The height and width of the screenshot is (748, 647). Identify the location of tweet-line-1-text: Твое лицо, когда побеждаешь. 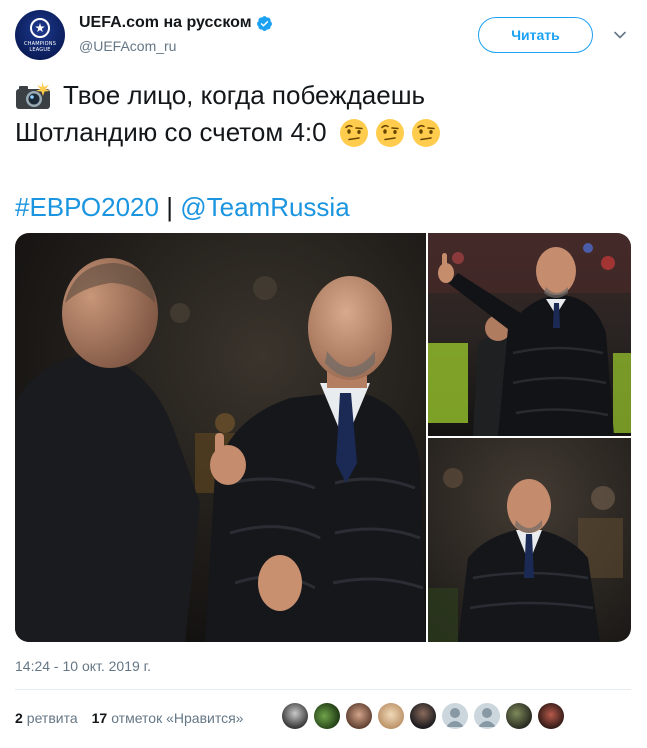
(244, 95).